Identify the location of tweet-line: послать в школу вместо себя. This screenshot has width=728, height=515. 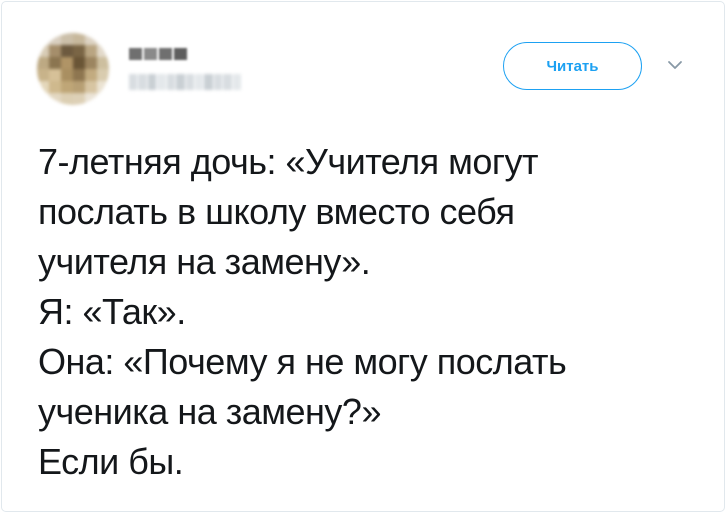
(276, 211).